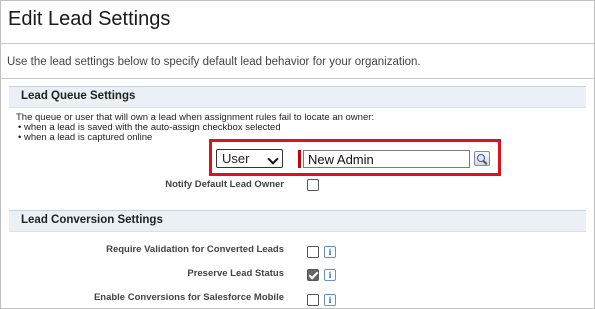 This screenshot has height=309, width=595. Describe the element at coordinates (297, 97) in the screenshot. I see `section-header-lead-queue: Lead Queue Settings` at that location.